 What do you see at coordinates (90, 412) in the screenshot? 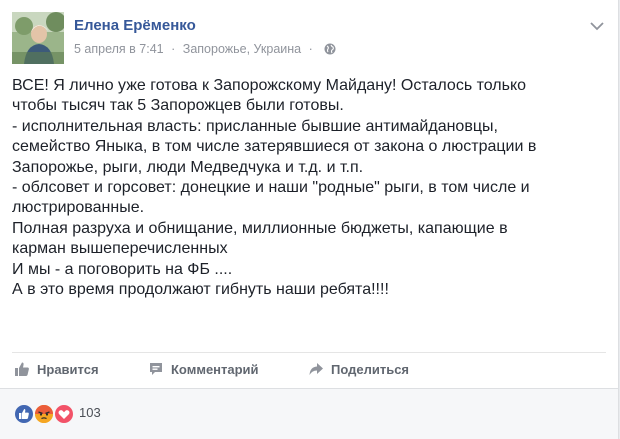
I see `reaction-count: 103` at bounding box center [90, 412].